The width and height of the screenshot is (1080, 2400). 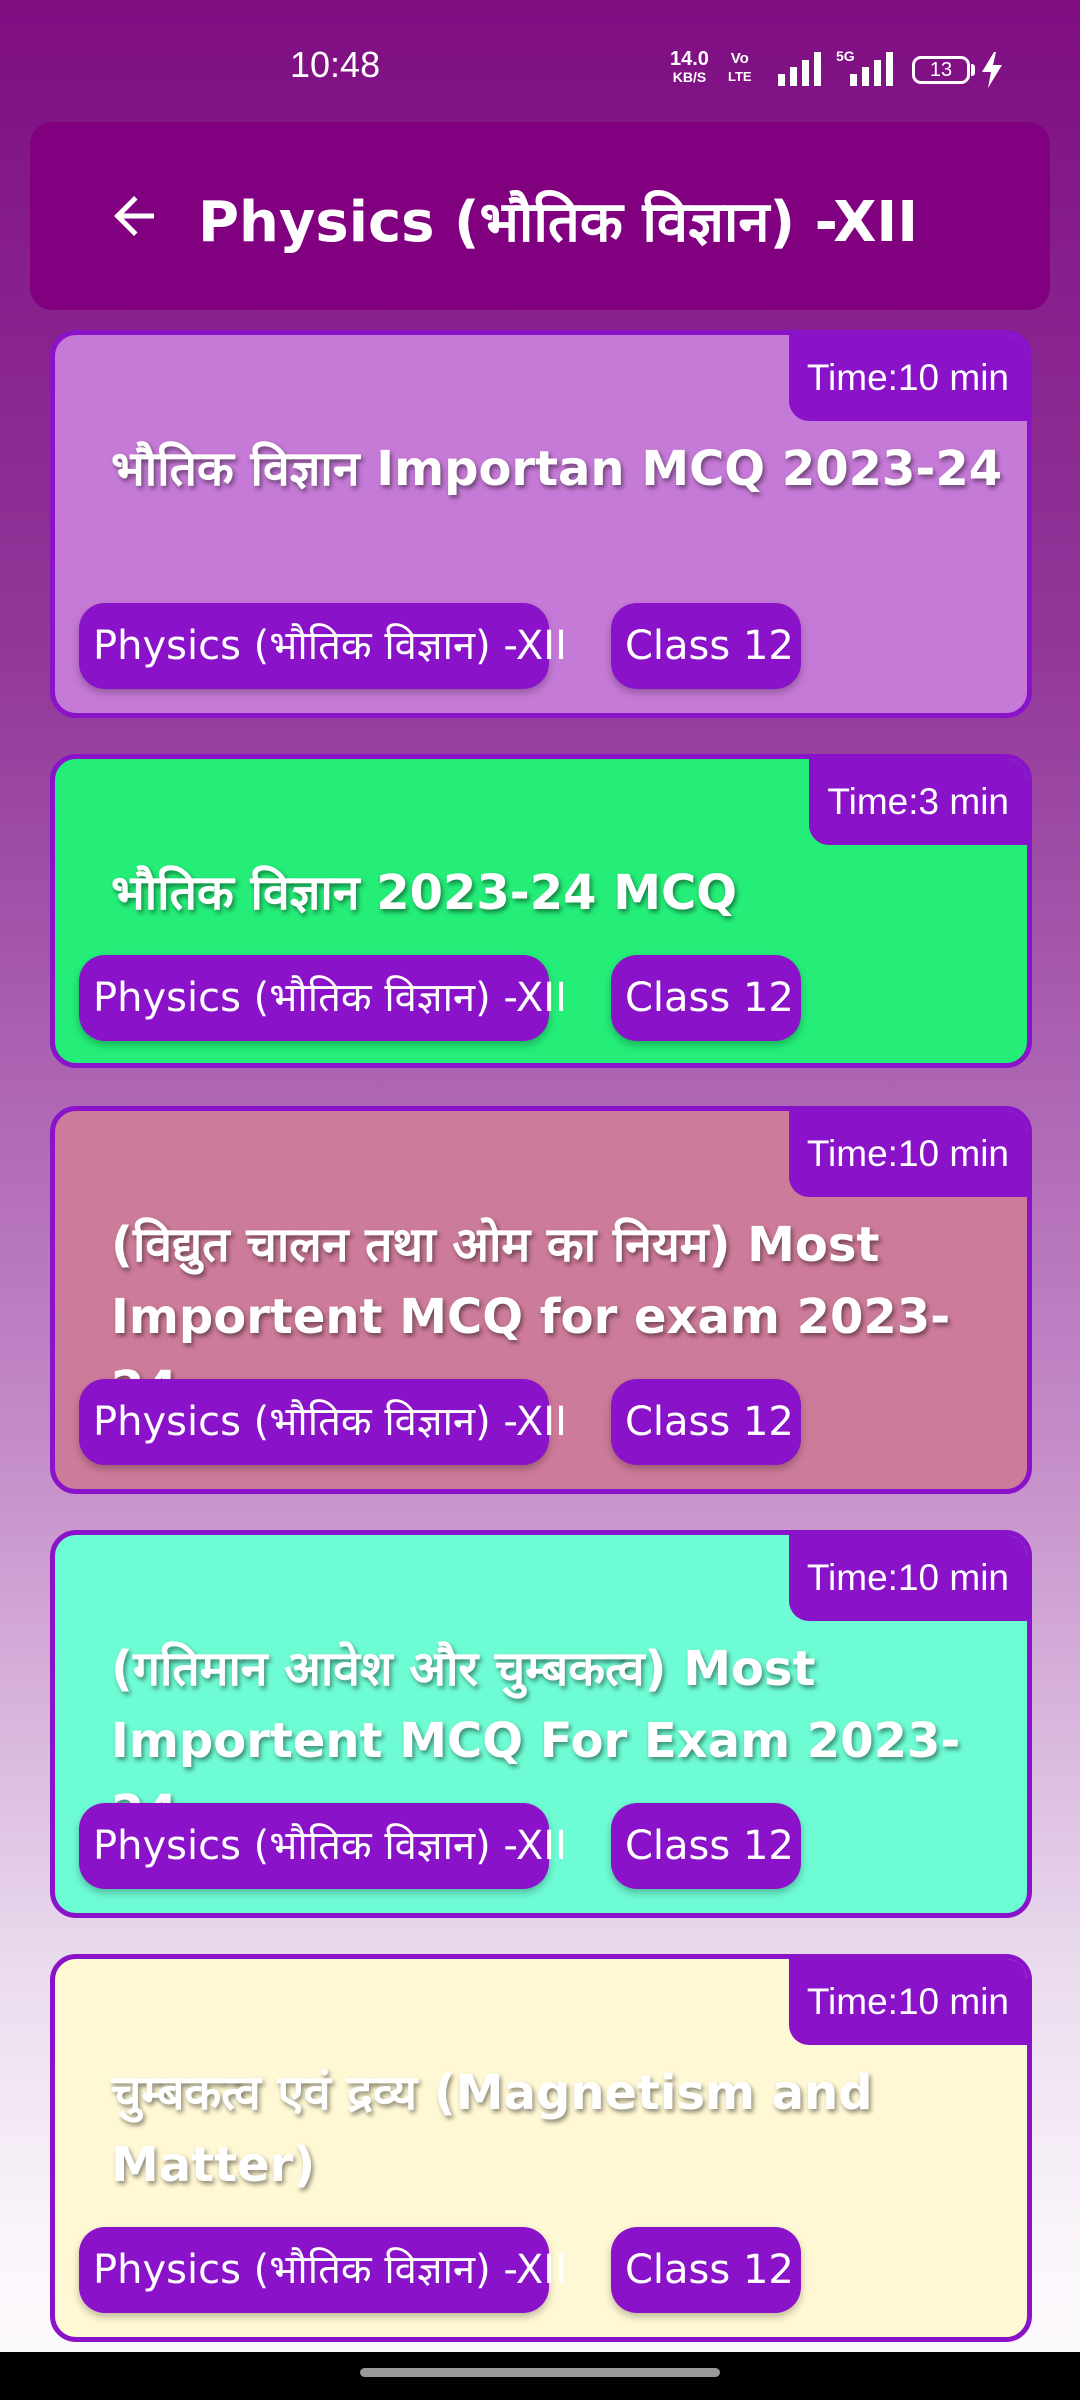 I want to click on back-button, so click(x=134, y=216).